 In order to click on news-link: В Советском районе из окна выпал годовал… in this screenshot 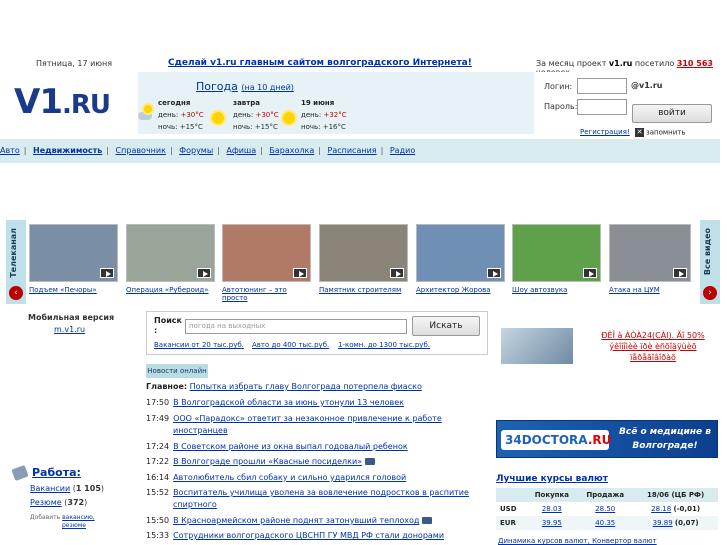, I will do `click(290, 446)`.